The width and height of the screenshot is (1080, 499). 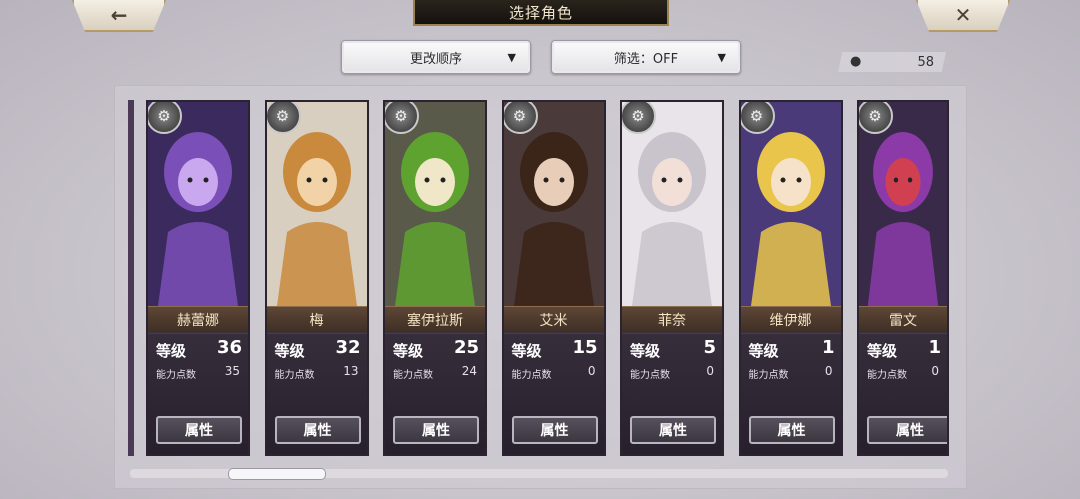 I want to click on character-card: ⚙ 梅 等级 32 能力点数 13 属性, so click(x=316, y=278).